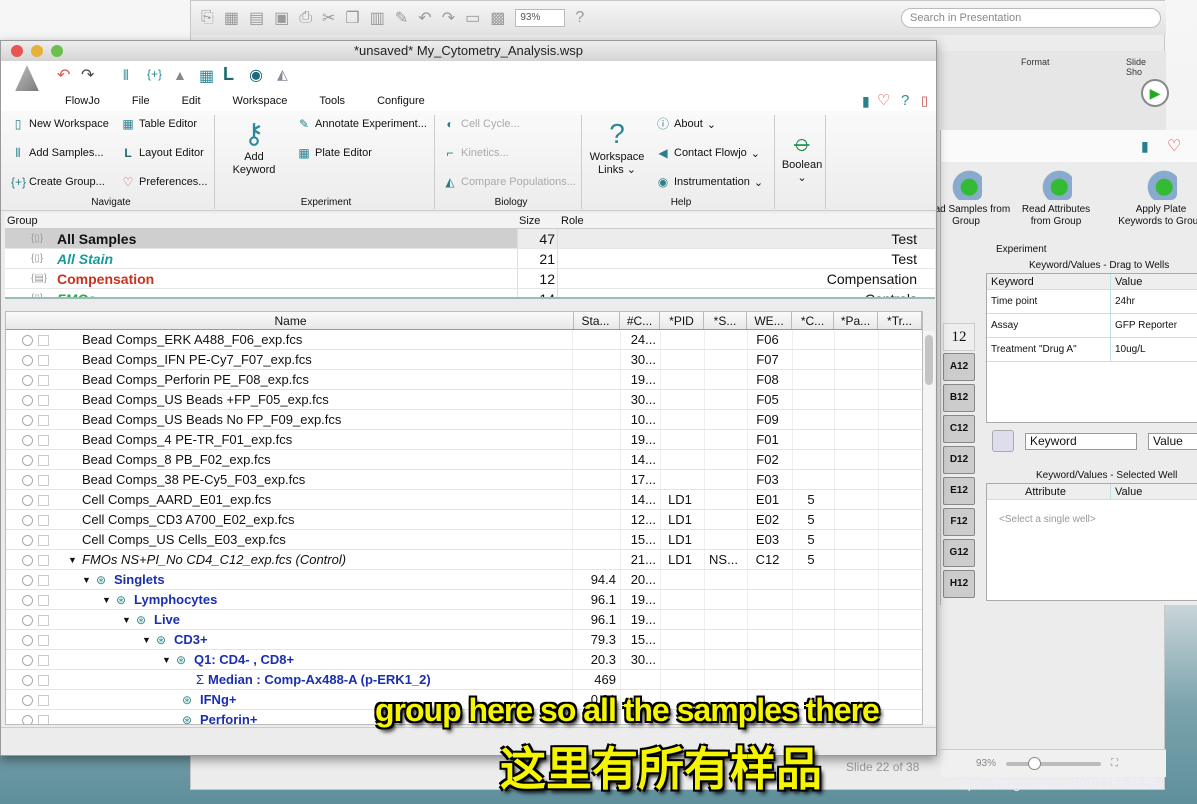 This screenshot has width=1197, height=804. I want to click on well-button: D12, so click(959, 460).